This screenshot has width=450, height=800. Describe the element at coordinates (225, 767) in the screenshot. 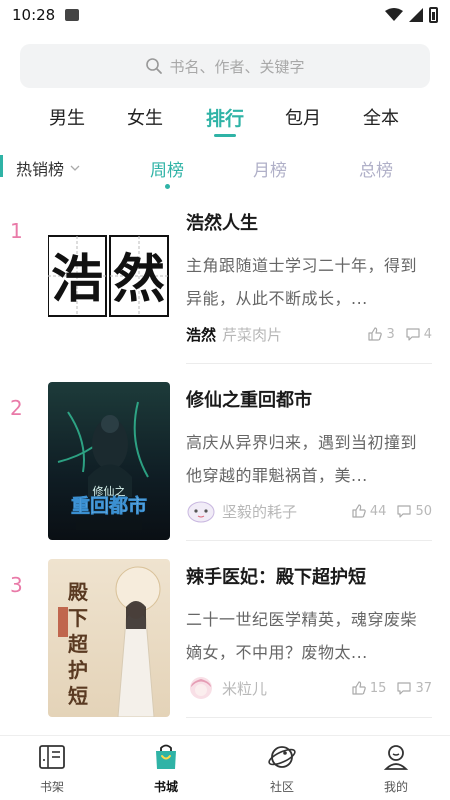

I see `bottom-navigation: 书架 书城 社区 我的` at that location.